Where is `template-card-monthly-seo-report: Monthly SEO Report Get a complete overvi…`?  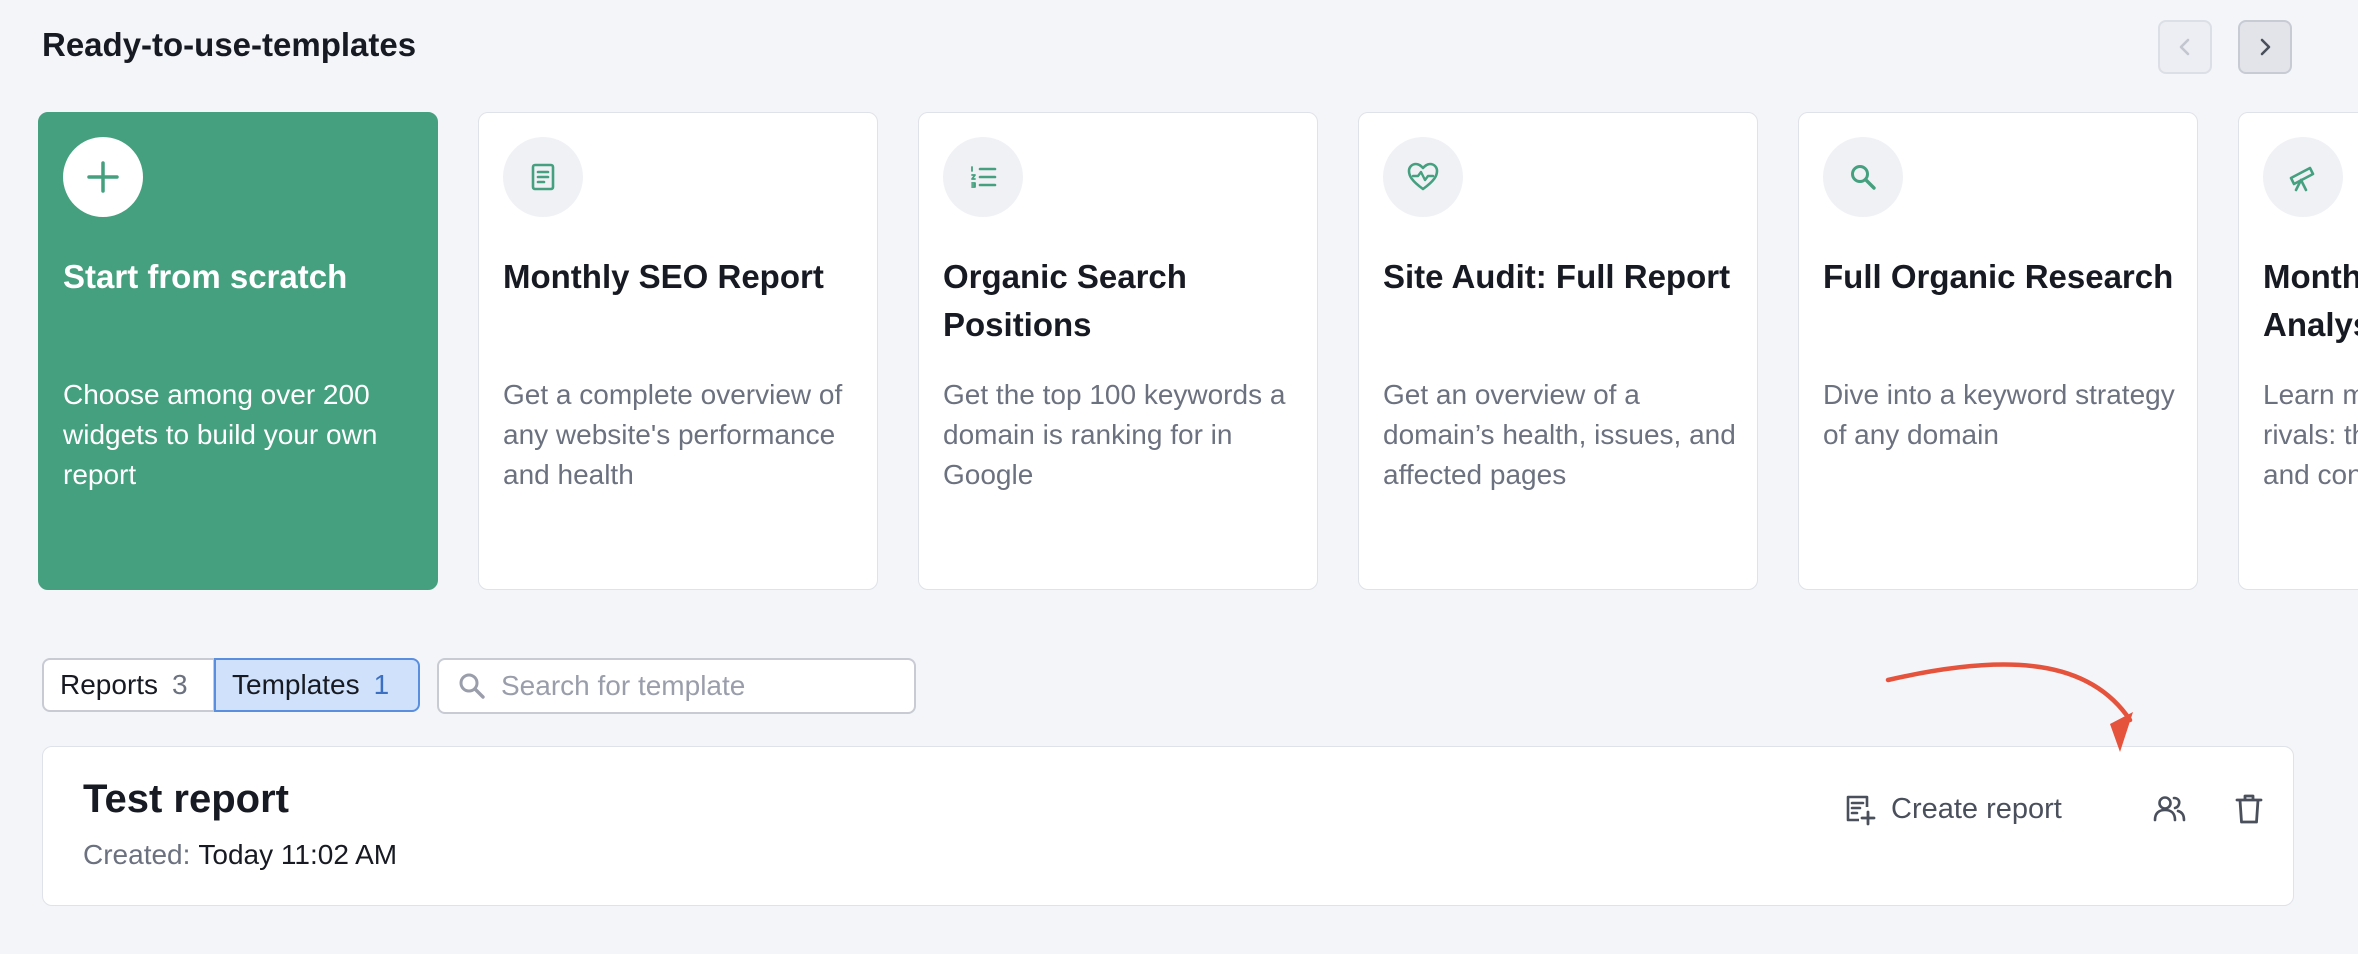 template-card-monthly-seo-report: Monthly SEO Report Get a complete overvi… is located at coordinates (678, 351).